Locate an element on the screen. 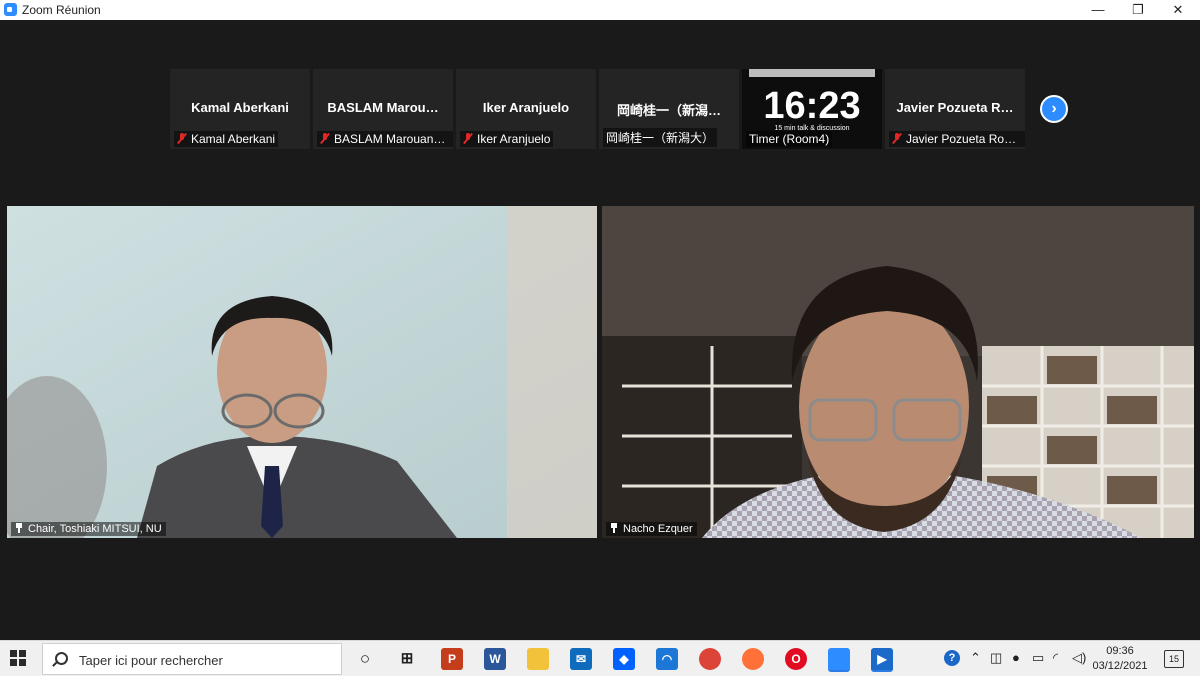  chevron-up-icon: ⌃ is located at coordinates (975, 658).